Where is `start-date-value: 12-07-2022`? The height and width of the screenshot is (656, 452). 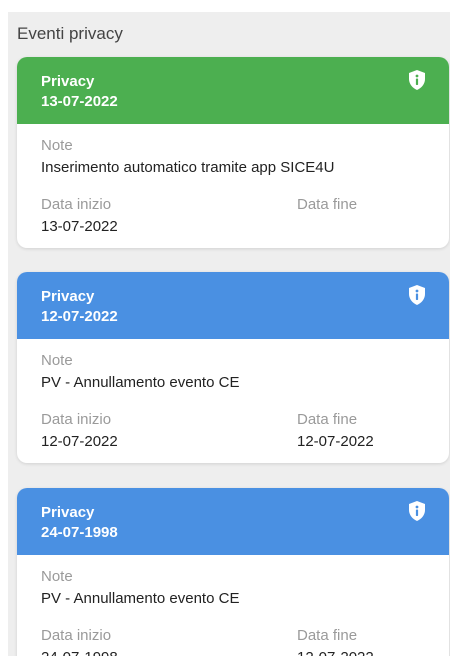 start-date-value: 12-07-2022 is located at coordinates (79, 441).